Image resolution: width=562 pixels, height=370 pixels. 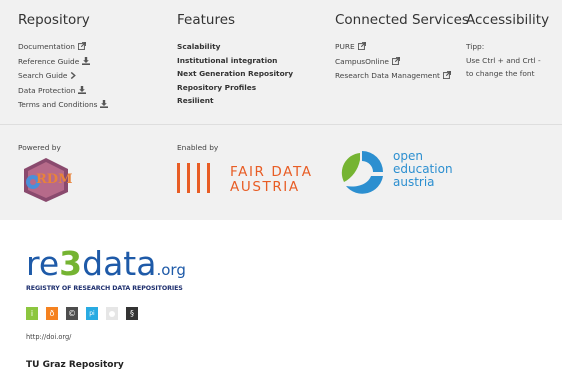 I want to click on features-heading: Features, so click(x=206, y=20).